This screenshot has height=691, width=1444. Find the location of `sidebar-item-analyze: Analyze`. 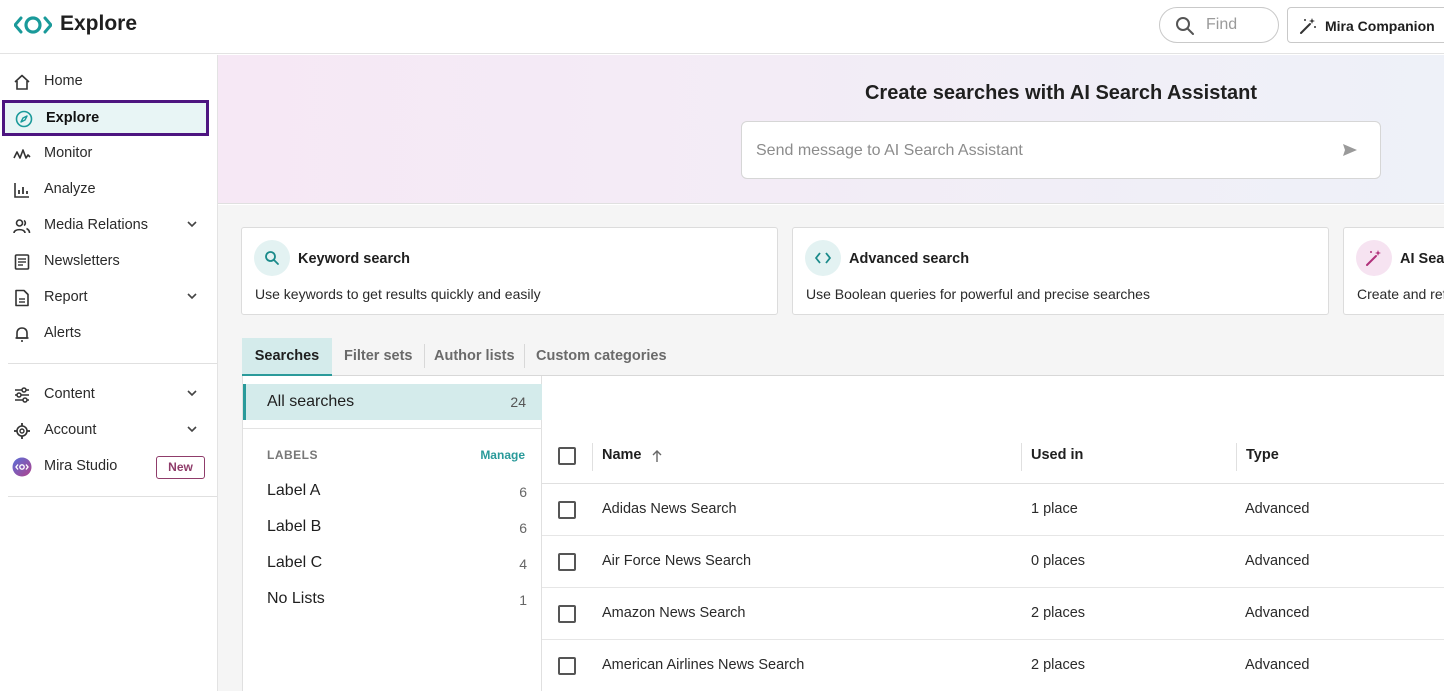

sidebar-item-analyze: Analyze is located at coordinates (108, 189).